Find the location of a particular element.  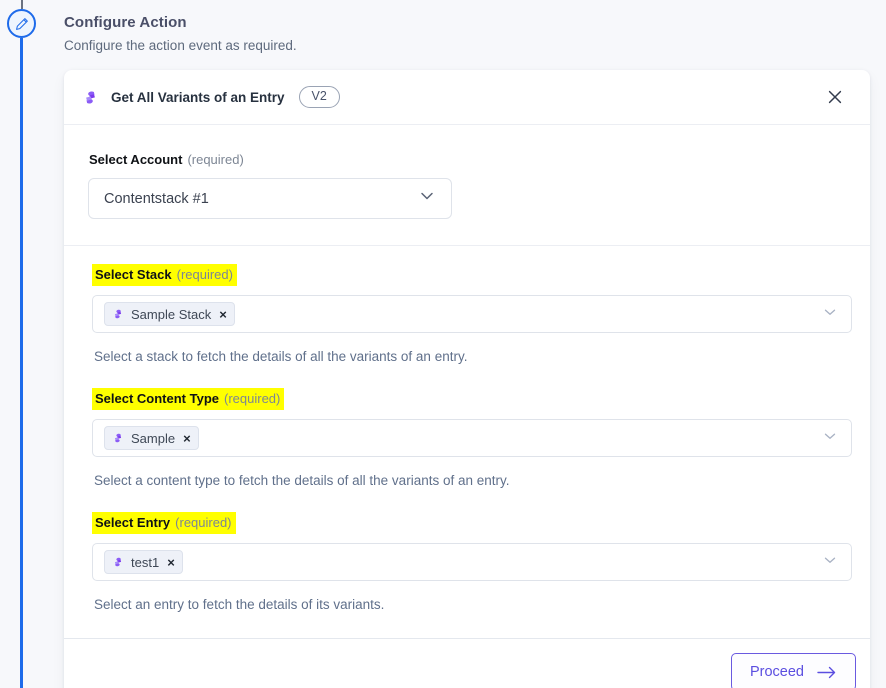

rail-line-top is located at coordinates (22, 4).